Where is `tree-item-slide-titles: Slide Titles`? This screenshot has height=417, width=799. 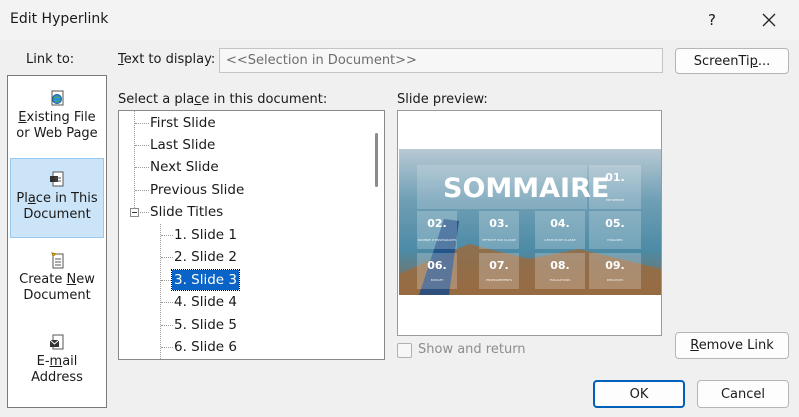
tree-item-slide-titles: Slide Titles is located at coordinates (186, 212).